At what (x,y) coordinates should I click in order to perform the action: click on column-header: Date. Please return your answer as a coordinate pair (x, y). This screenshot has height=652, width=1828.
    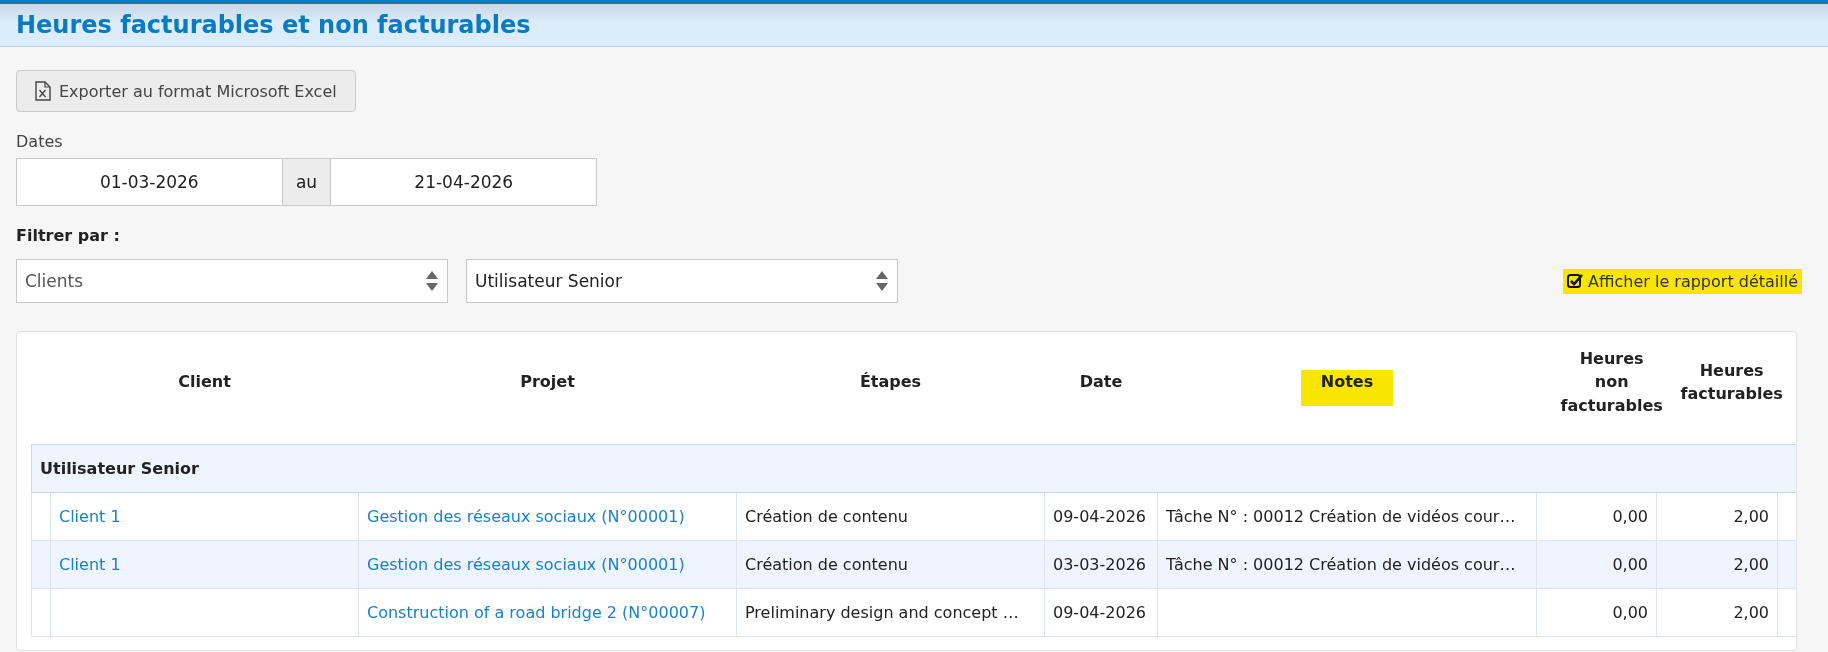
    Looking at the image, I should click on (1101, 382).